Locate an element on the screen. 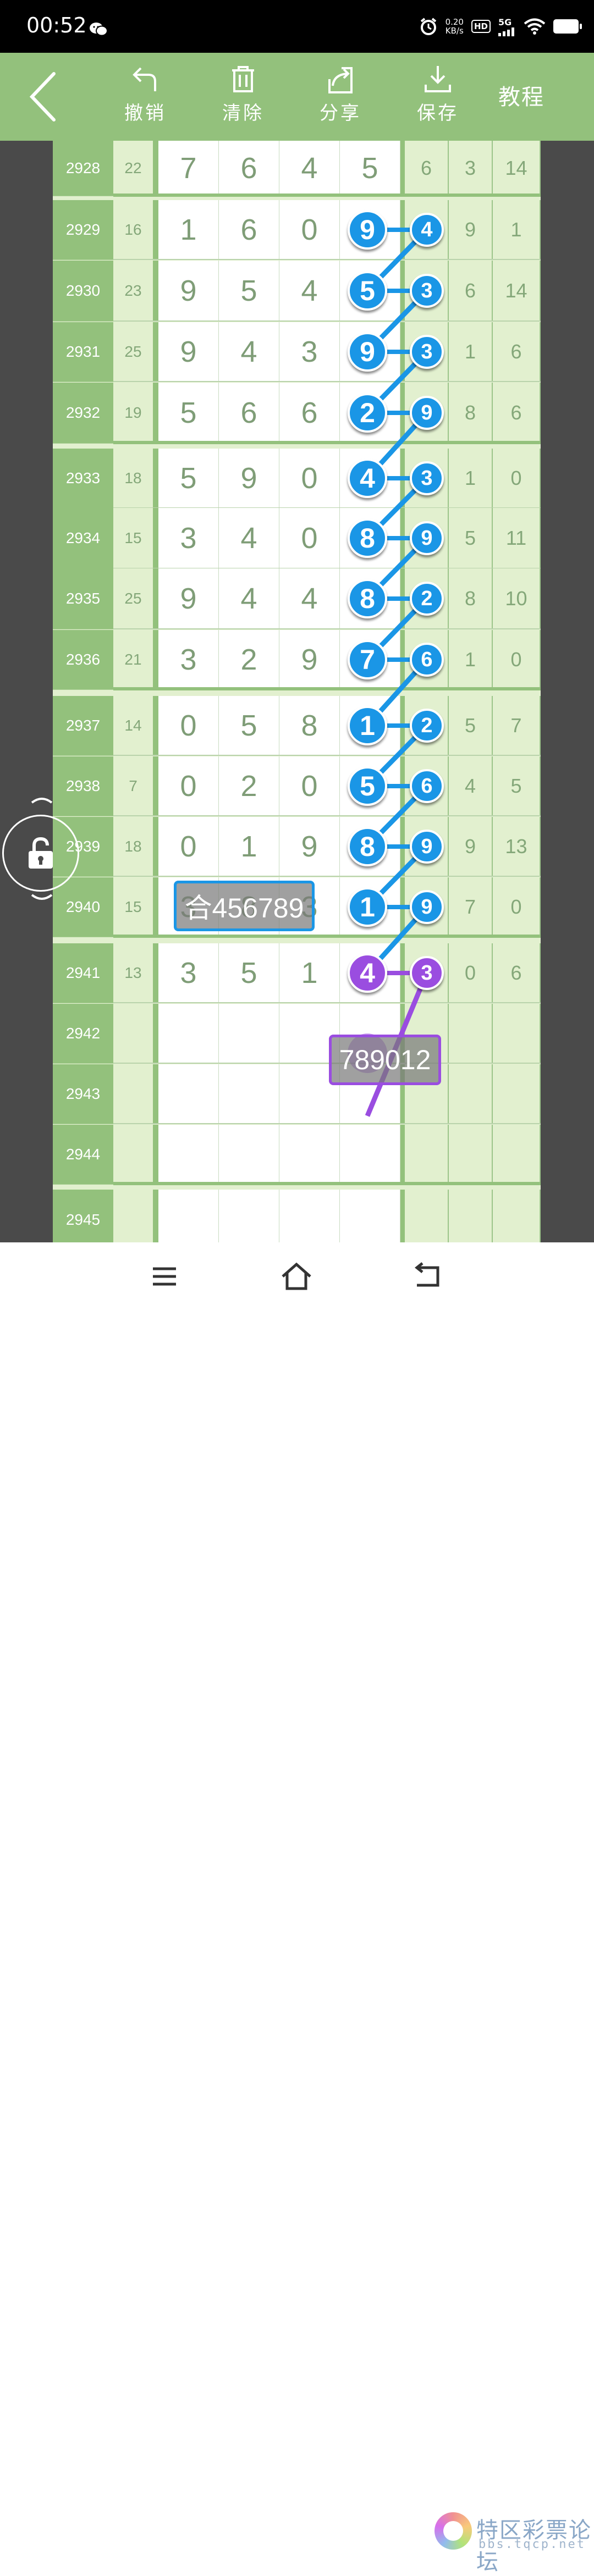 The width and height of the screenshot is (594, 2576). share-label: 分享 is located at coordinates (341, 113).